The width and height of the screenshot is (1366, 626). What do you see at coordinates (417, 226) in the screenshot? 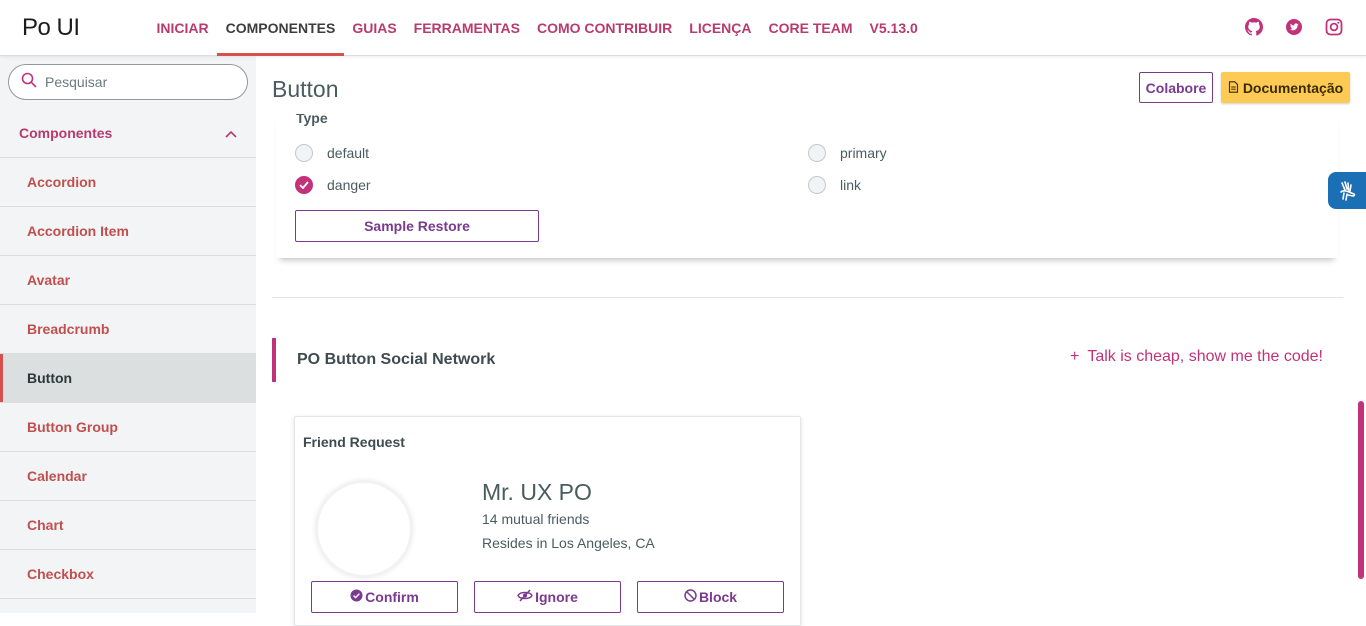
I see `sample-restore-button: Sample Restore` at bounding box center [417, 226].